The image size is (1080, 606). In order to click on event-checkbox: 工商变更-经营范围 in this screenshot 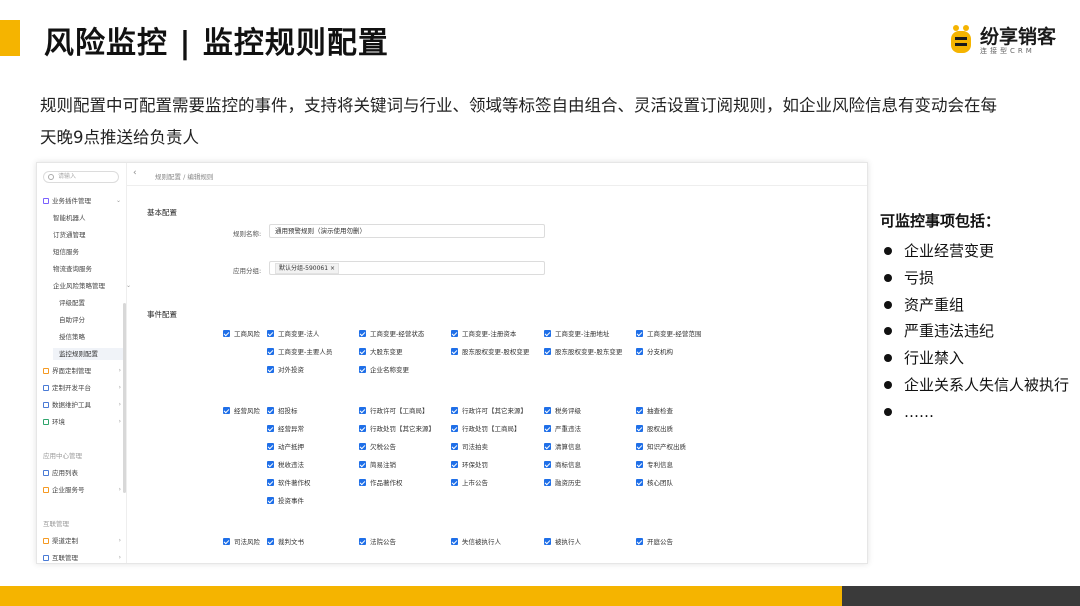, I will do `click(668, 335)`.